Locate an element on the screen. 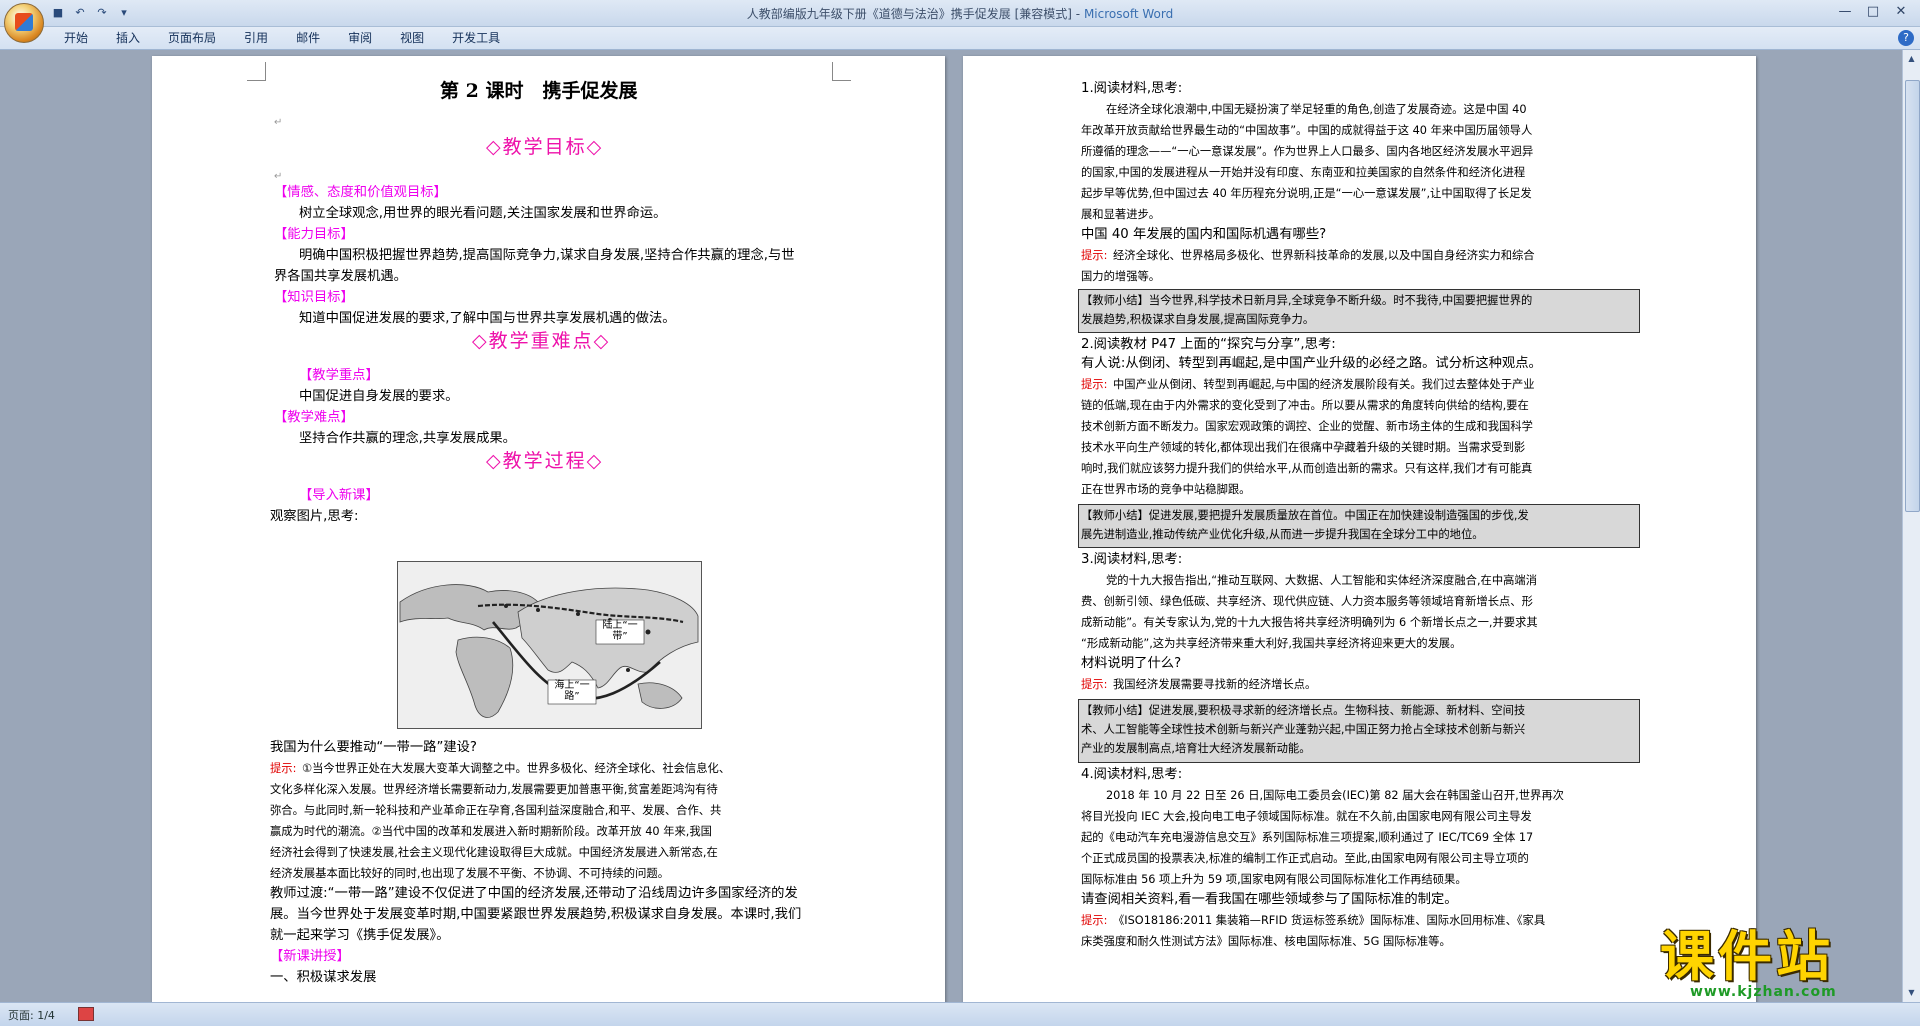  ribbon-tabs: 开始 插入 页面布局 引用 邮件 审阅 视图 开发工具 is located at coordinates (282, 38).